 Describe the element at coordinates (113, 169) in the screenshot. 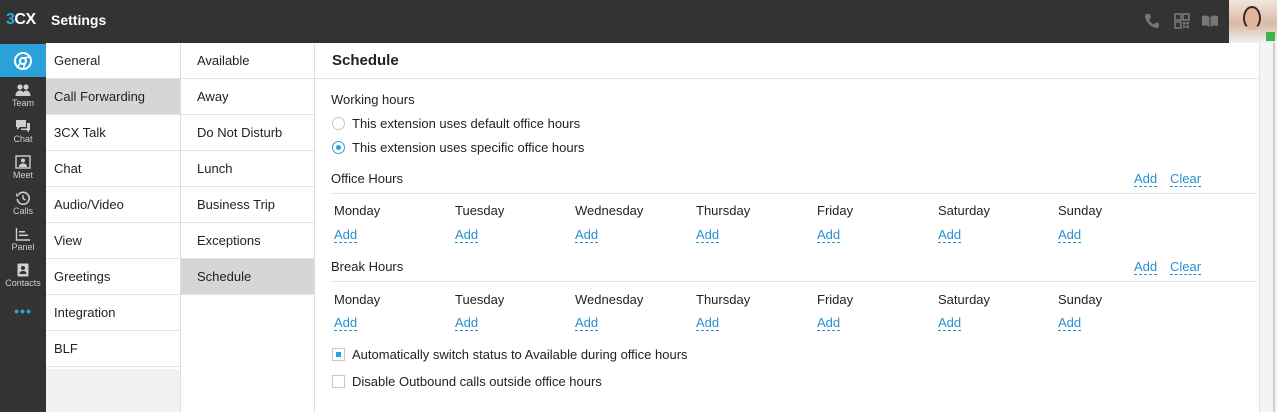

I see `settings-nav-chat: Chat` at that location.